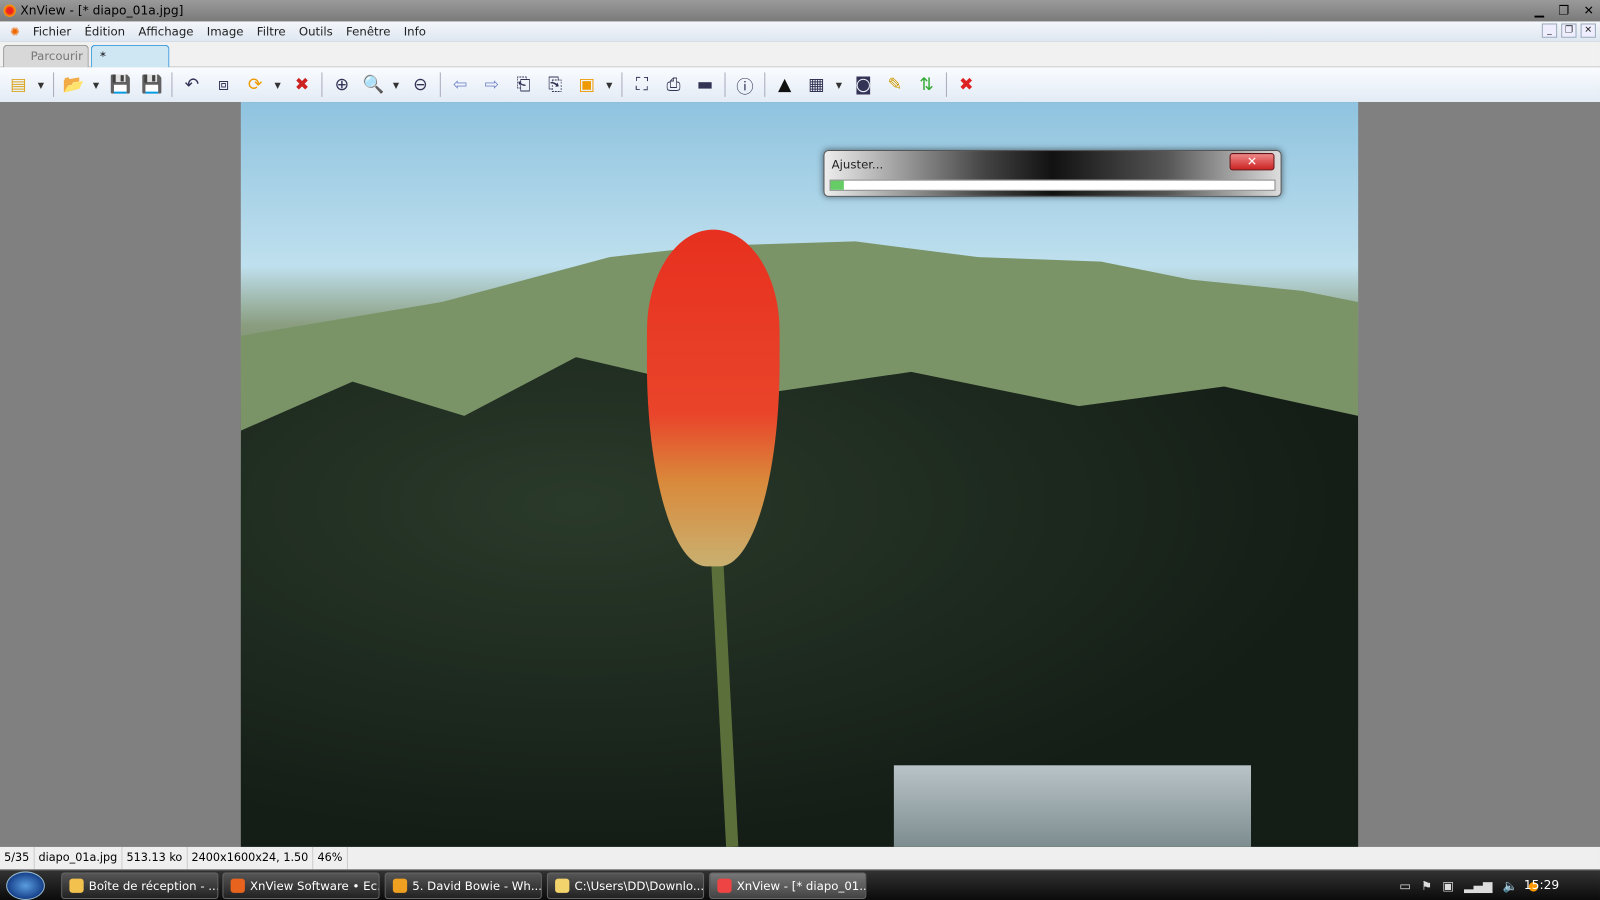  What do you see at coordinates (745, 84) in the screenshot?
I see `properties-icon: ⓘ` at bounding box center [745, 84].